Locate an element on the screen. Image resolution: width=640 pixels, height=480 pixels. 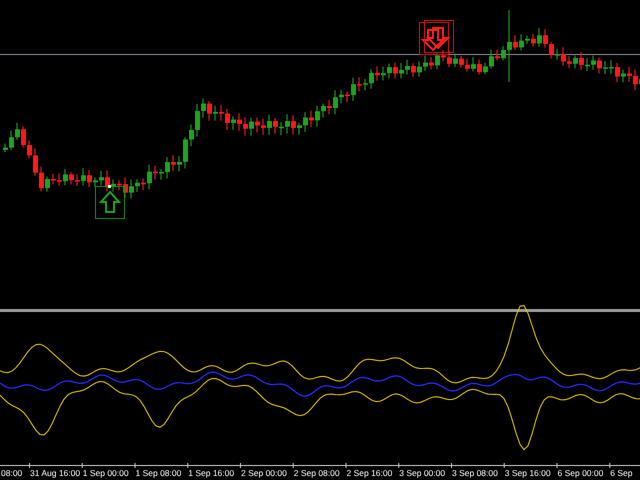
time-axis-label: 31 Aug 16:00 is located at coordinates (55, 473).